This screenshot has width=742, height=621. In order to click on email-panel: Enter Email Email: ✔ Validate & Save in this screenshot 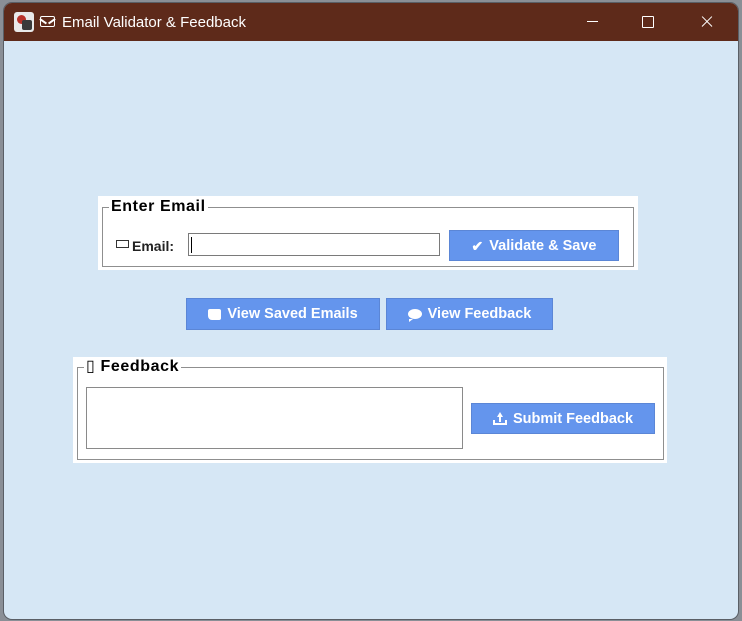, I will do `click(368, 233)`.